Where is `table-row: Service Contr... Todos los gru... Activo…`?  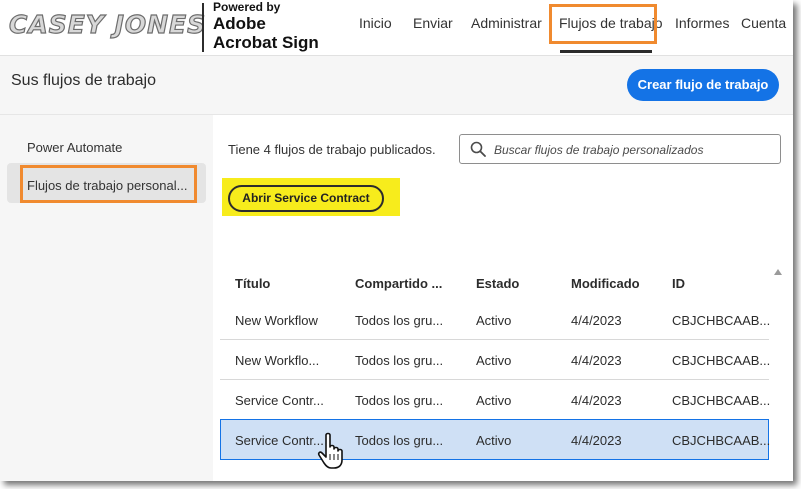
table-row: Service Contr... Todos los gru... Activo… is located at coordinates (495, 400).